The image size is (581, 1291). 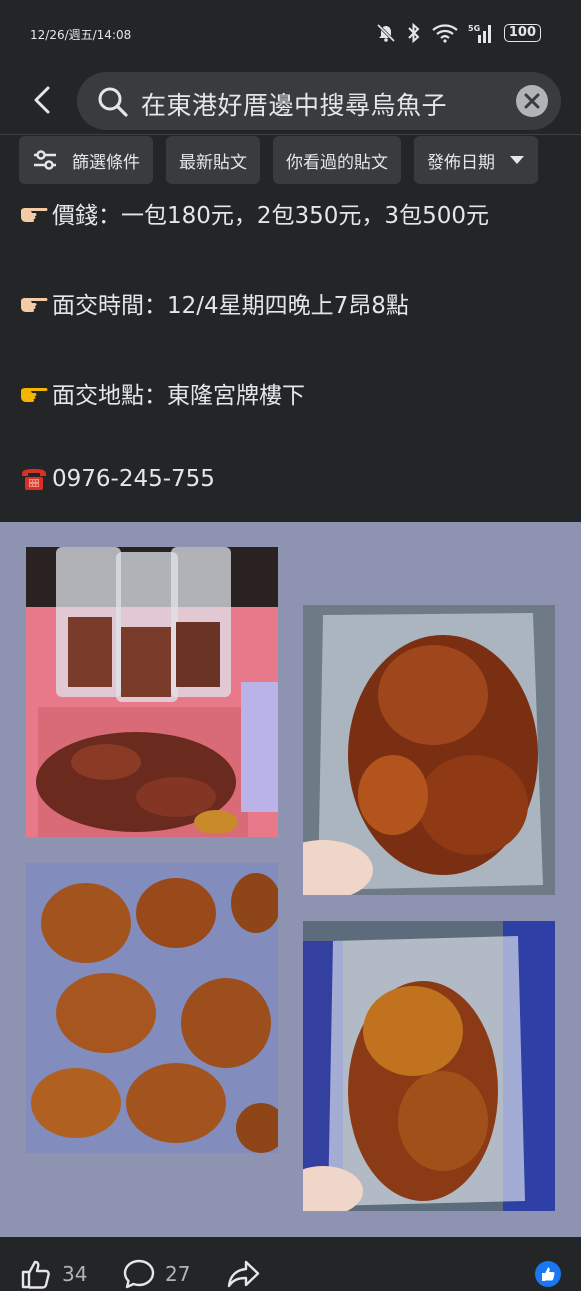 I want to click on post-action-bar: 34 27, so click(x=290, y=1263).